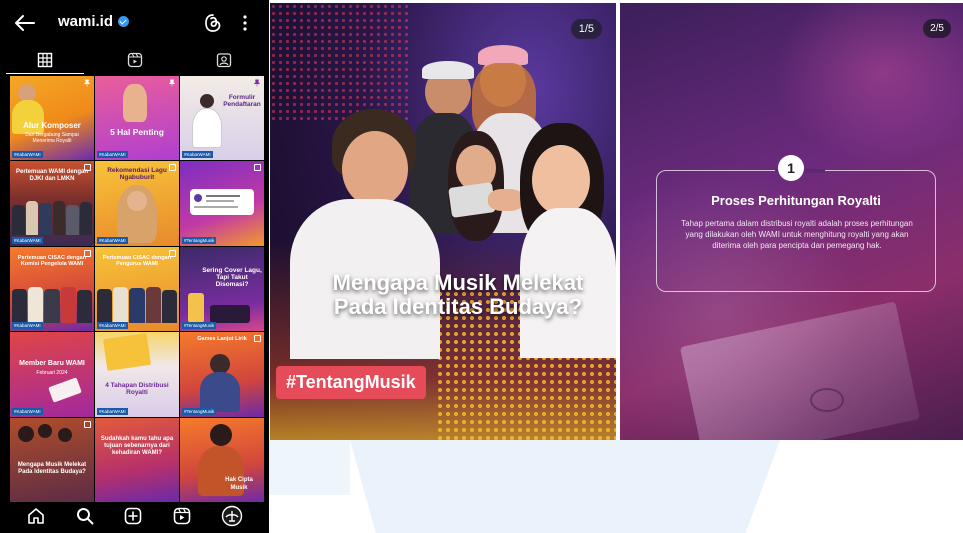 The height and width of the screenshot is (533, 963). I want to click on slide-counter: 1/5, so click(586, 29).